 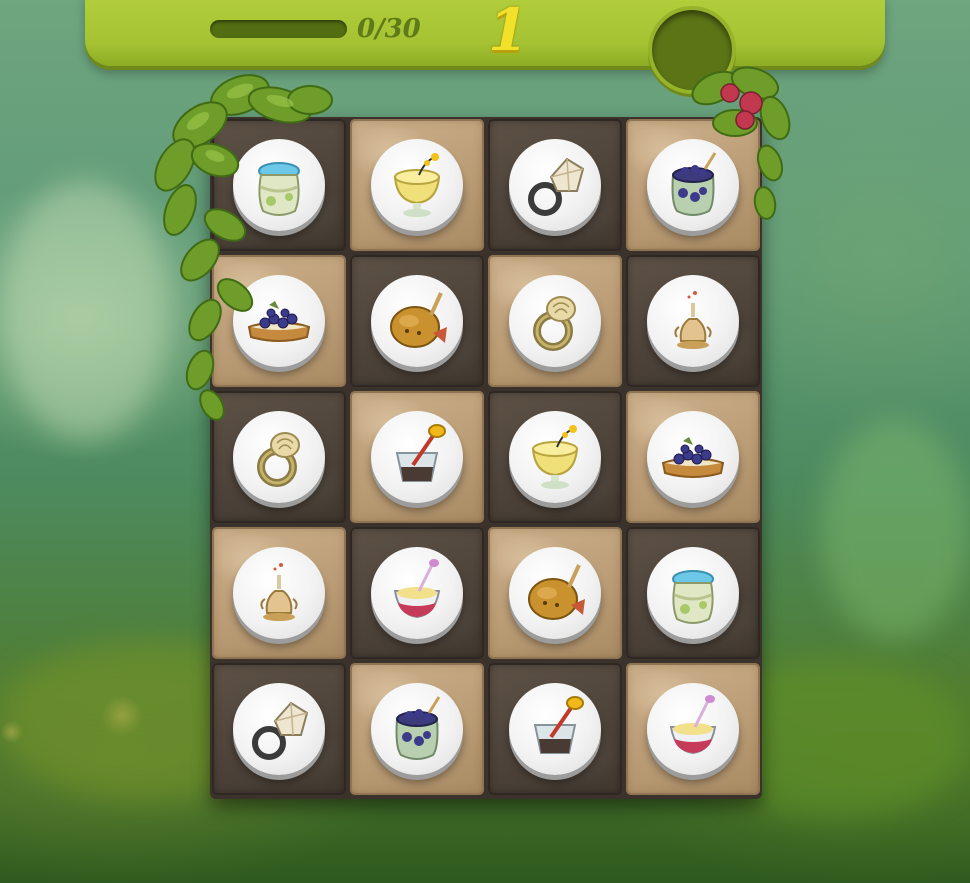 I want to click on timer-dial, so click(x=692, y=50).